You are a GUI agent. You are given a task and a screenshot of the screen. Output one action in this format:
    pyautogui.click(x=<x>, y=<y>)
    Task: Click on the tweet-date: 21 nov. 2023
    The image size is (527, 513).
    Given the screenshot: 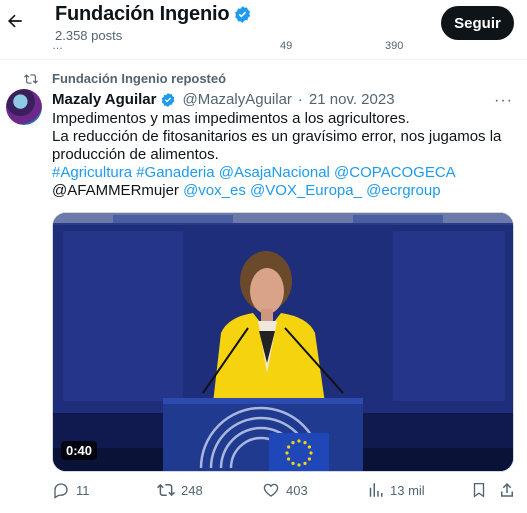 What is the action you would take?
    pyautogui.click(x=352, y=99)
    